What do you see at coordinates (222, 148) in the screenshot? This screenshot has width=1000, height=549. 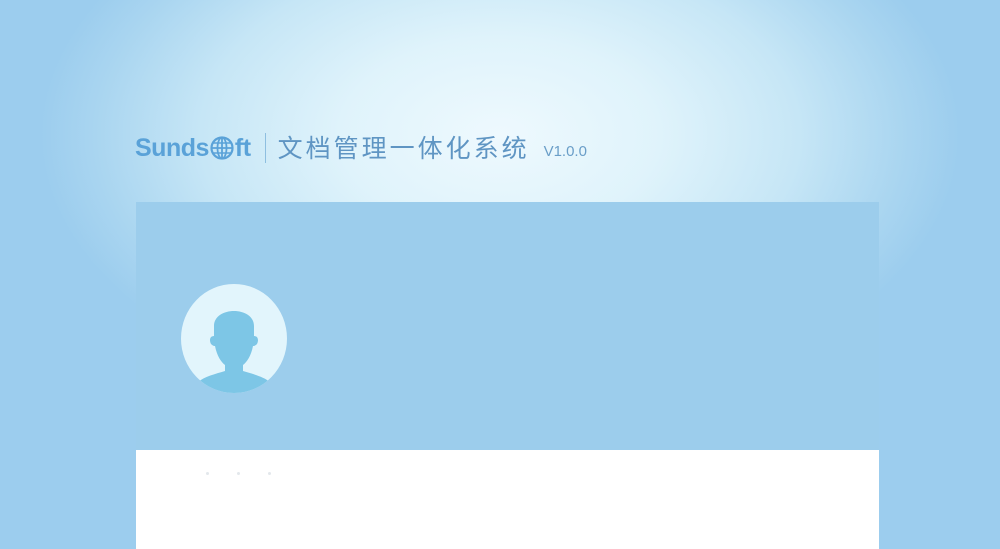 I see `globe-icon` at bounding box center [222, 148].